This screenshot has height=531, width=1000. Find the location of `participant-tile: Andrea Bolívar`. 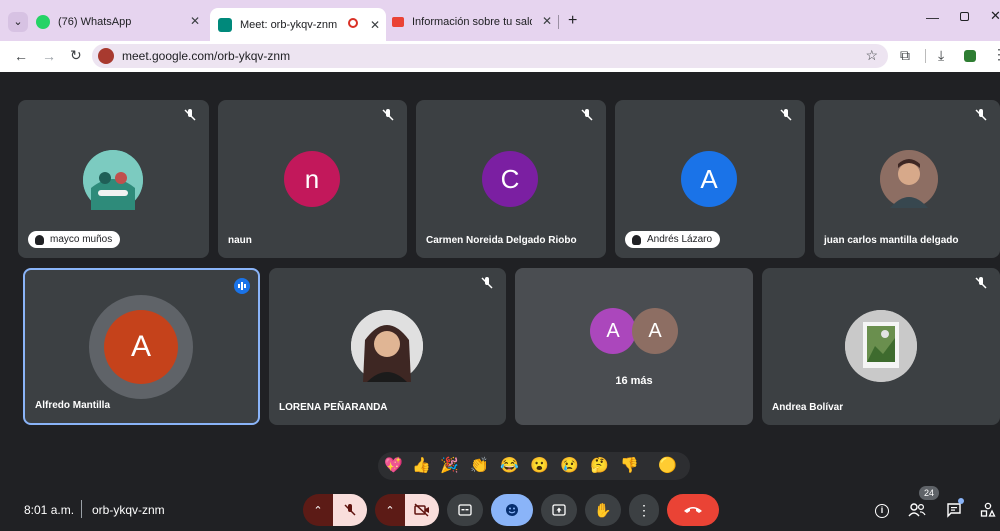

participant-tile: Andrea Bolívar is located at coordinates (881, 346).